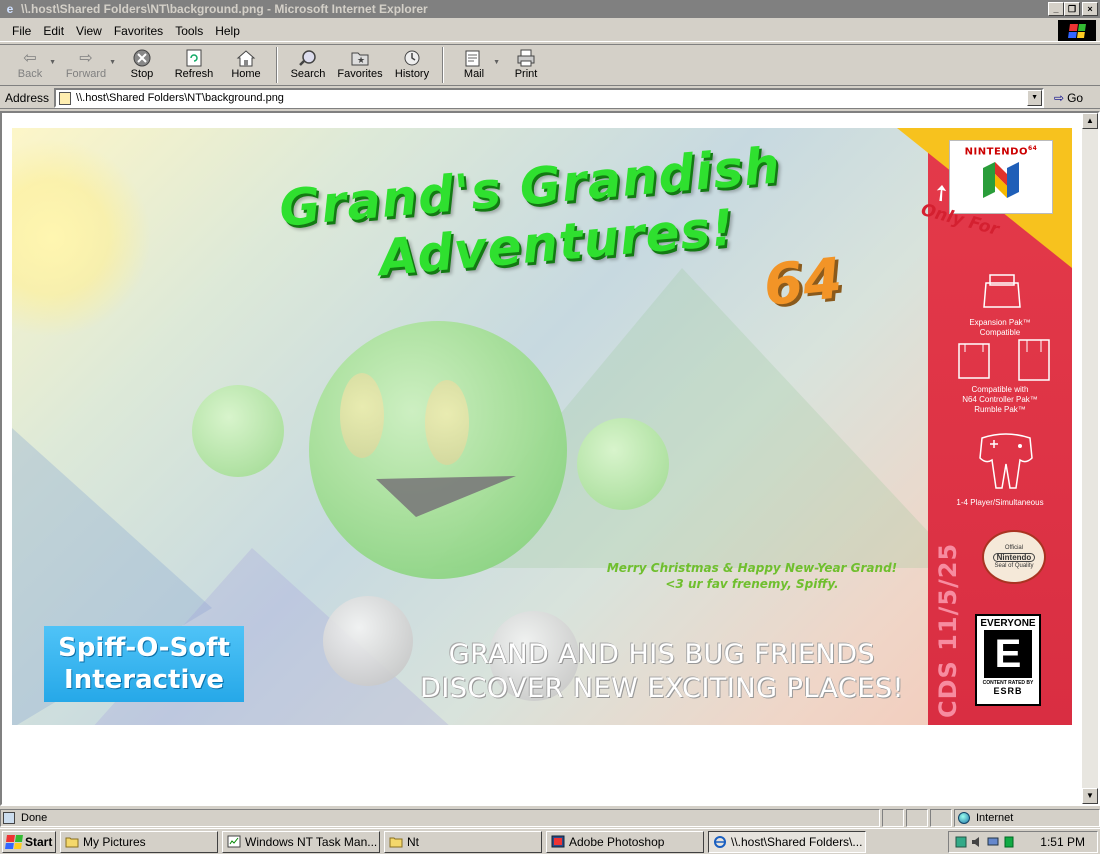 The height and width of the screenshot is (854, 1100). What do you see at coordinates (246, 58) in the screenshot?
I see `home-icon` at bounding box center [246, 58].